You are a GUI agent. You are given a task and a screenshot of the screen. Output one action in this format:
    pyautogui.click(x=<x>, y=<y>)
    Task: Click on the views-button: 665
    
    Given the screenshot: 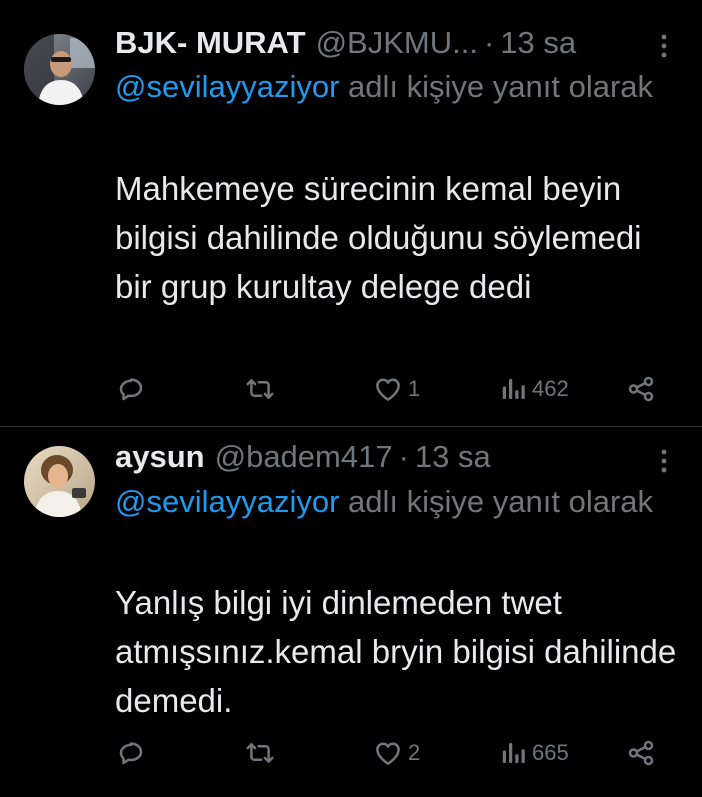 What is the action you would take?
    pyautogui.click(x=535, y=753)
    